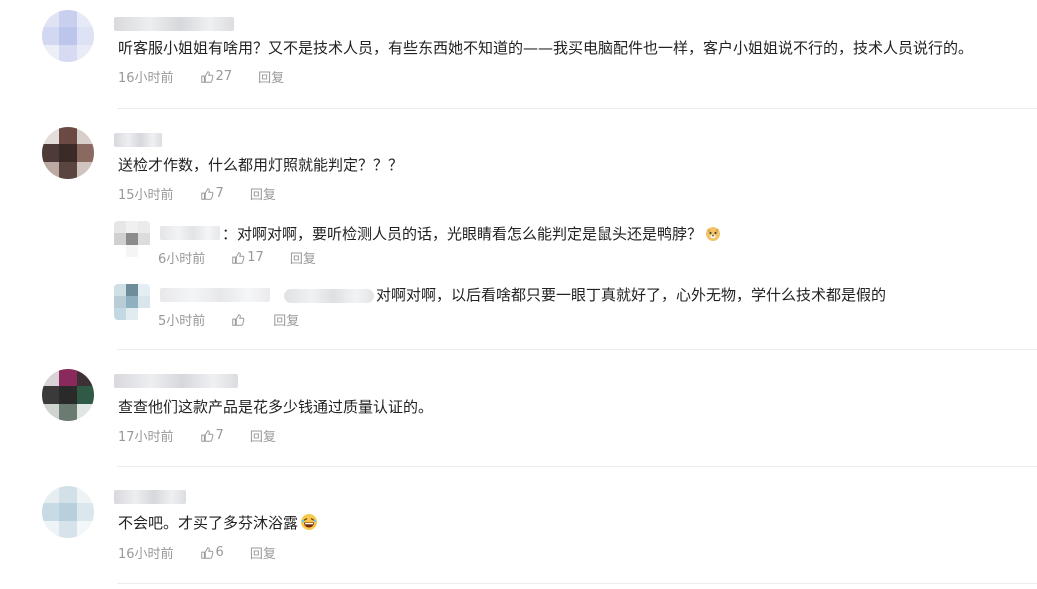 This screenshot has height=589, width=1037. What do you see at coordinates (631, 295) in the screenshot?
I see `reply-text: 对啊对啊，以后看啥都只要一眼丁真就好了，心外无物，学什么技术都是假的` at bounding box center [631, 295].